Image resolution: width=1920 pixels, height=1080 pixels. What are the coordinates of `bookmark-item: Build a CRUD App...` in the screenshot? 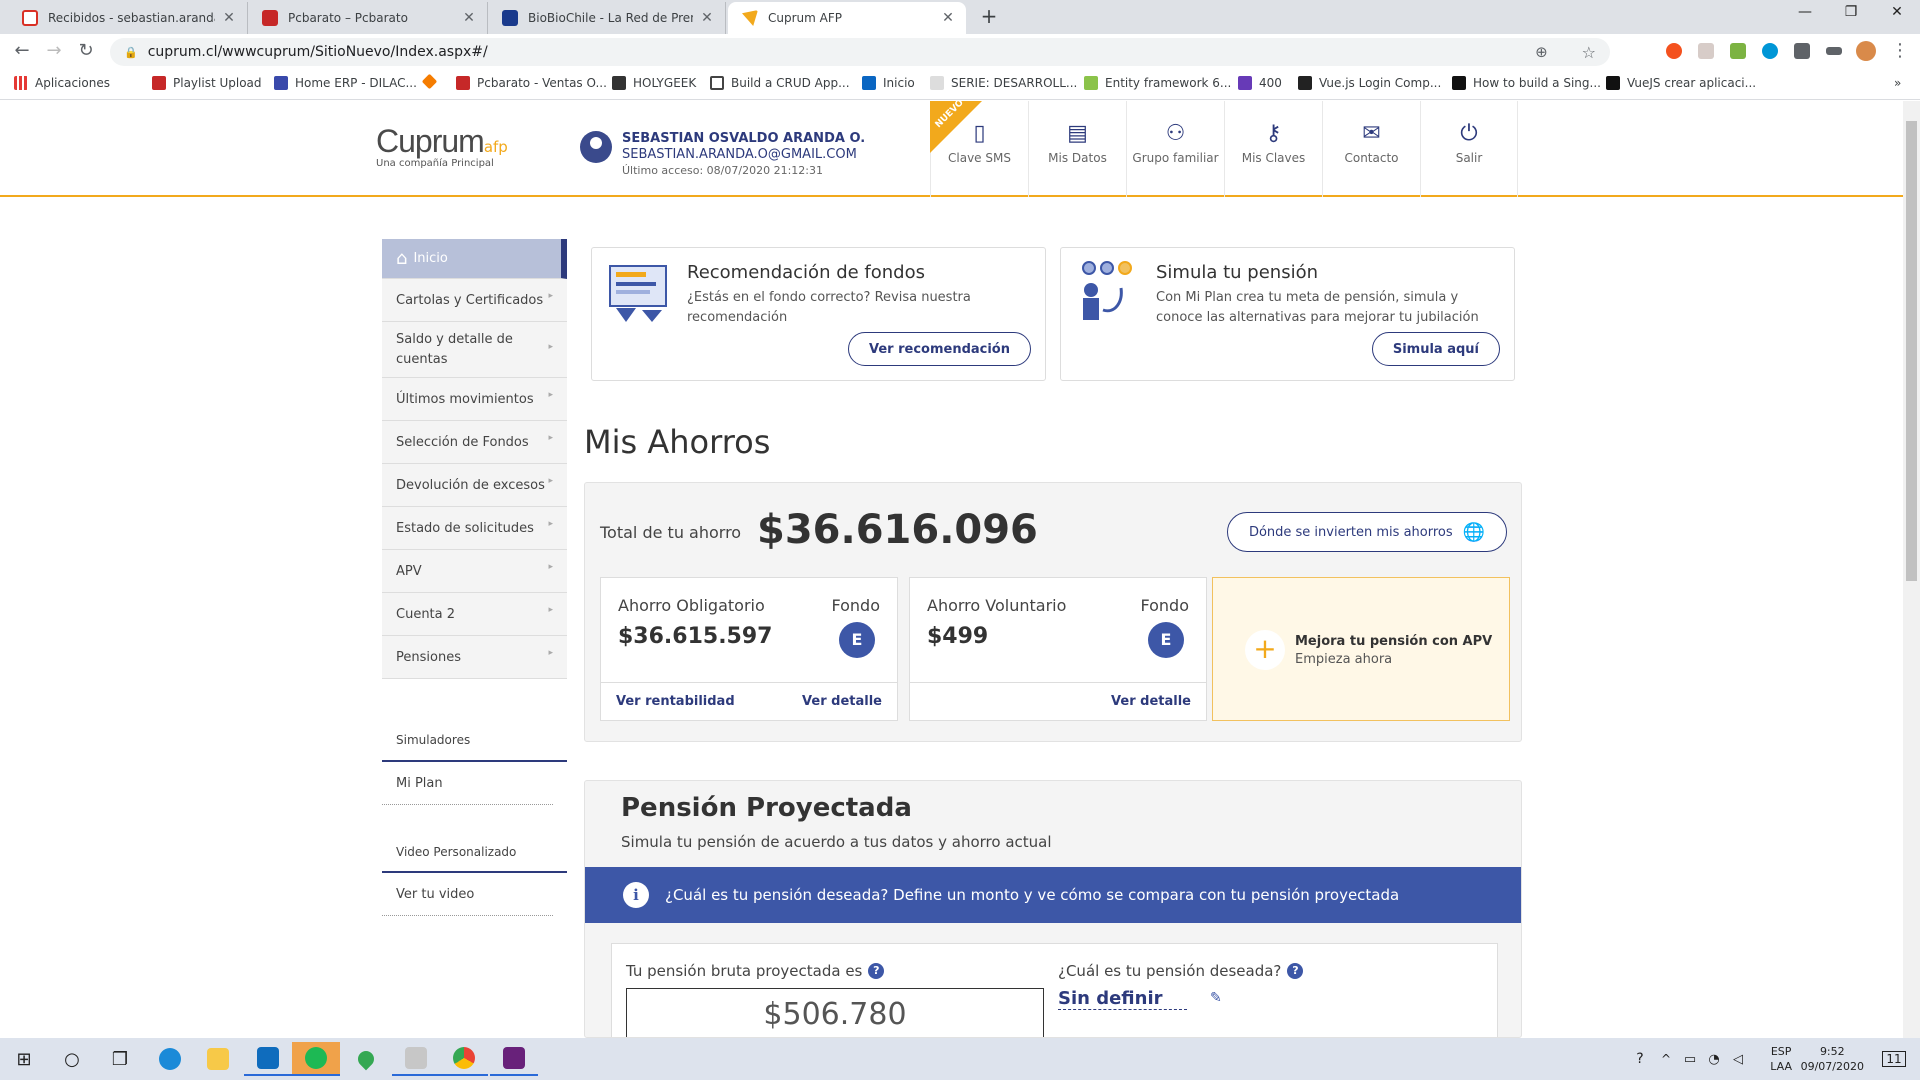 It's located at (780, 83).